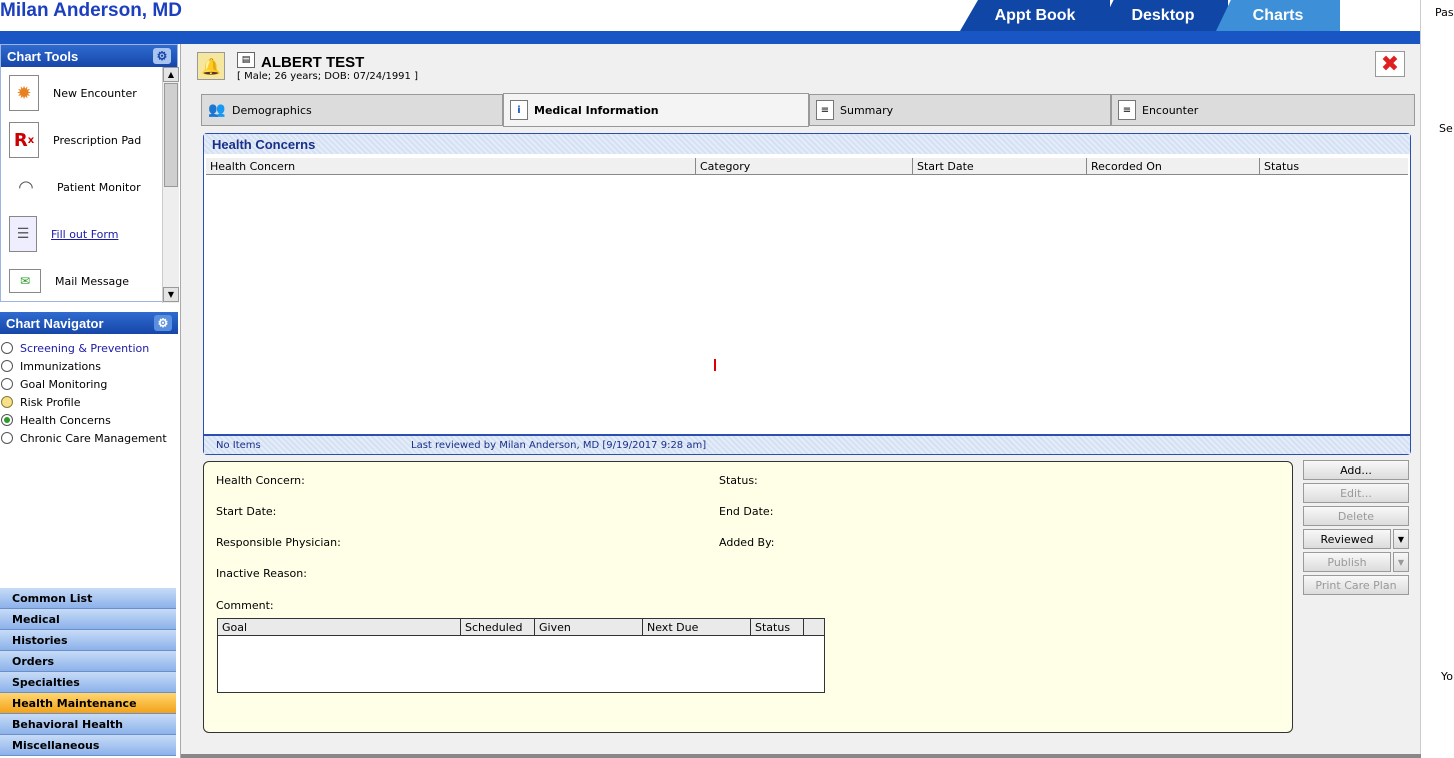  I want to click on nav-item-label: Immunizations, so click(60, 366).